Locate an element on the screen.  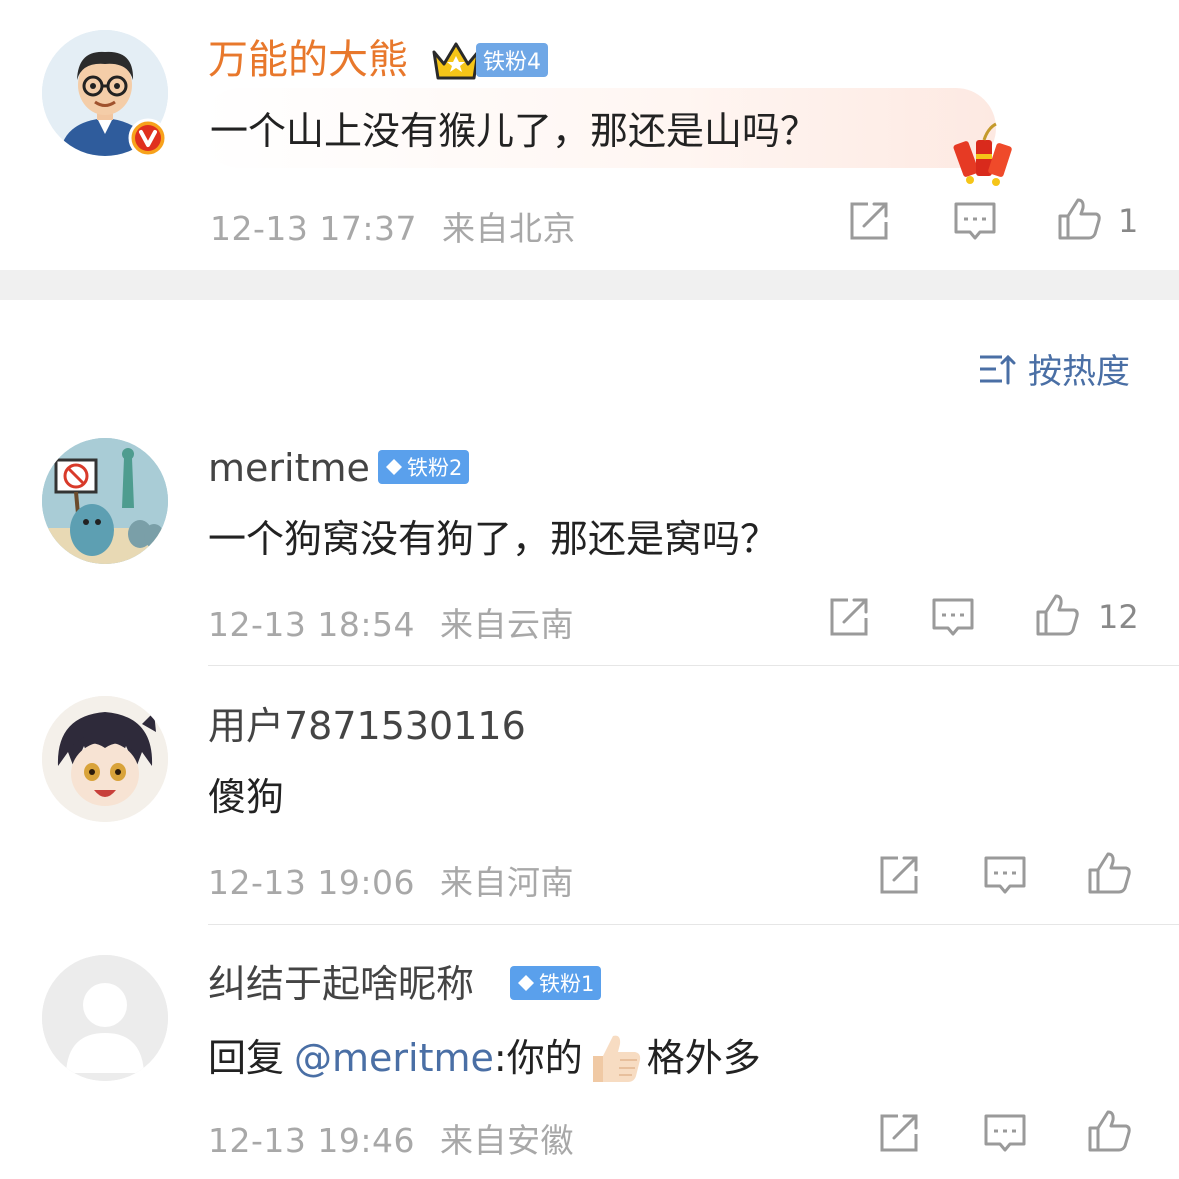
comment-meta: 12-13 19:06 来自河南 is located at coordinates (391, 880).